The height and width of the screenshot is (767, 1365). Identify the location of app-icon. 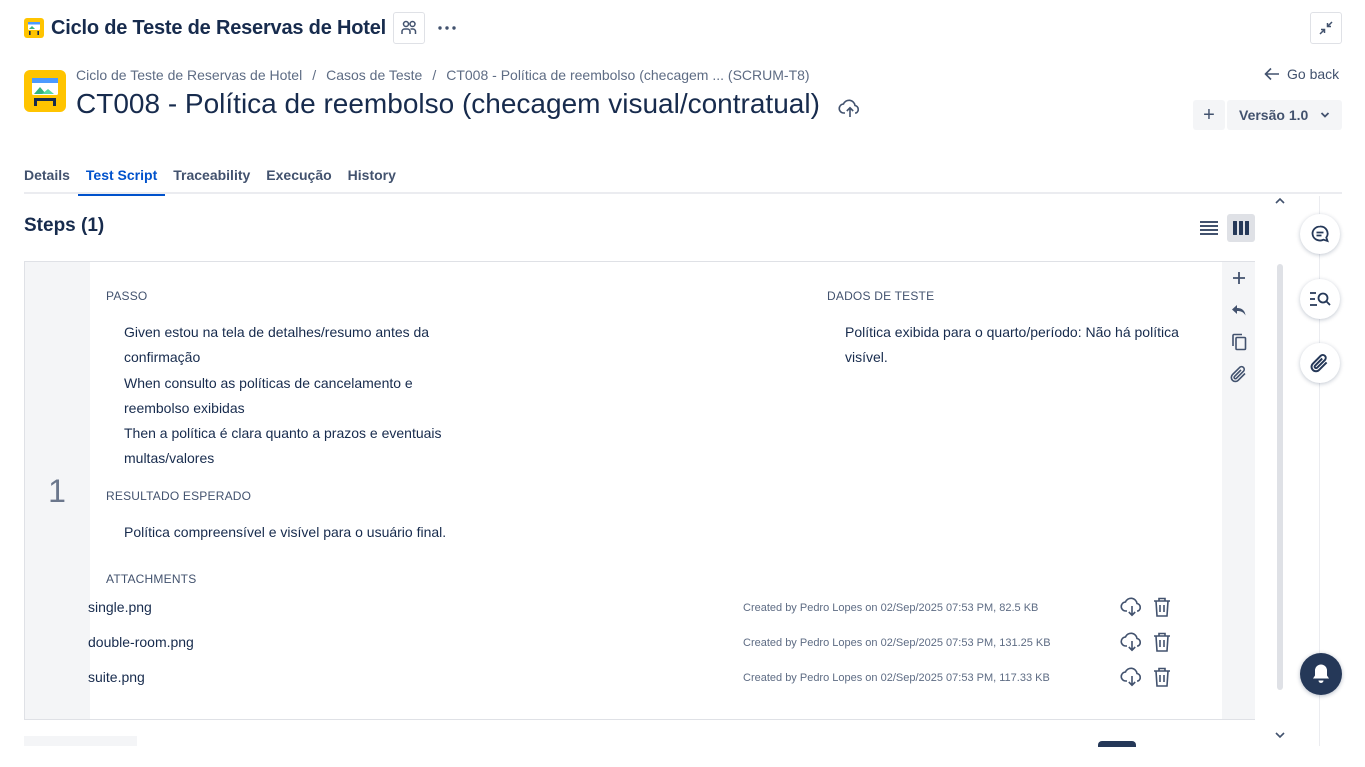
(34, 28).